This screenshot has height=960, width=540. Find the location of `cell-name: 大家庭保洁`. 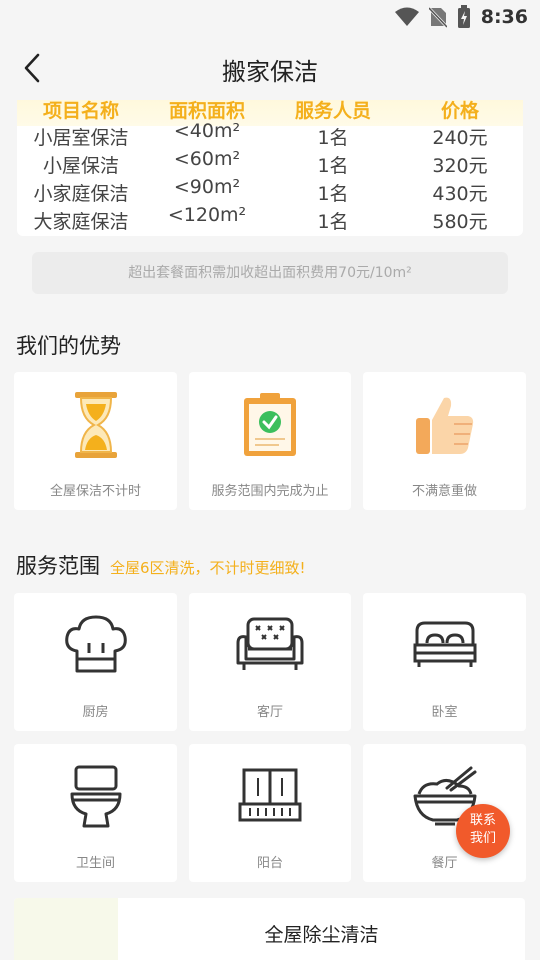

cell-name: 大家庭保洁 is located at coordinates (81, 222).